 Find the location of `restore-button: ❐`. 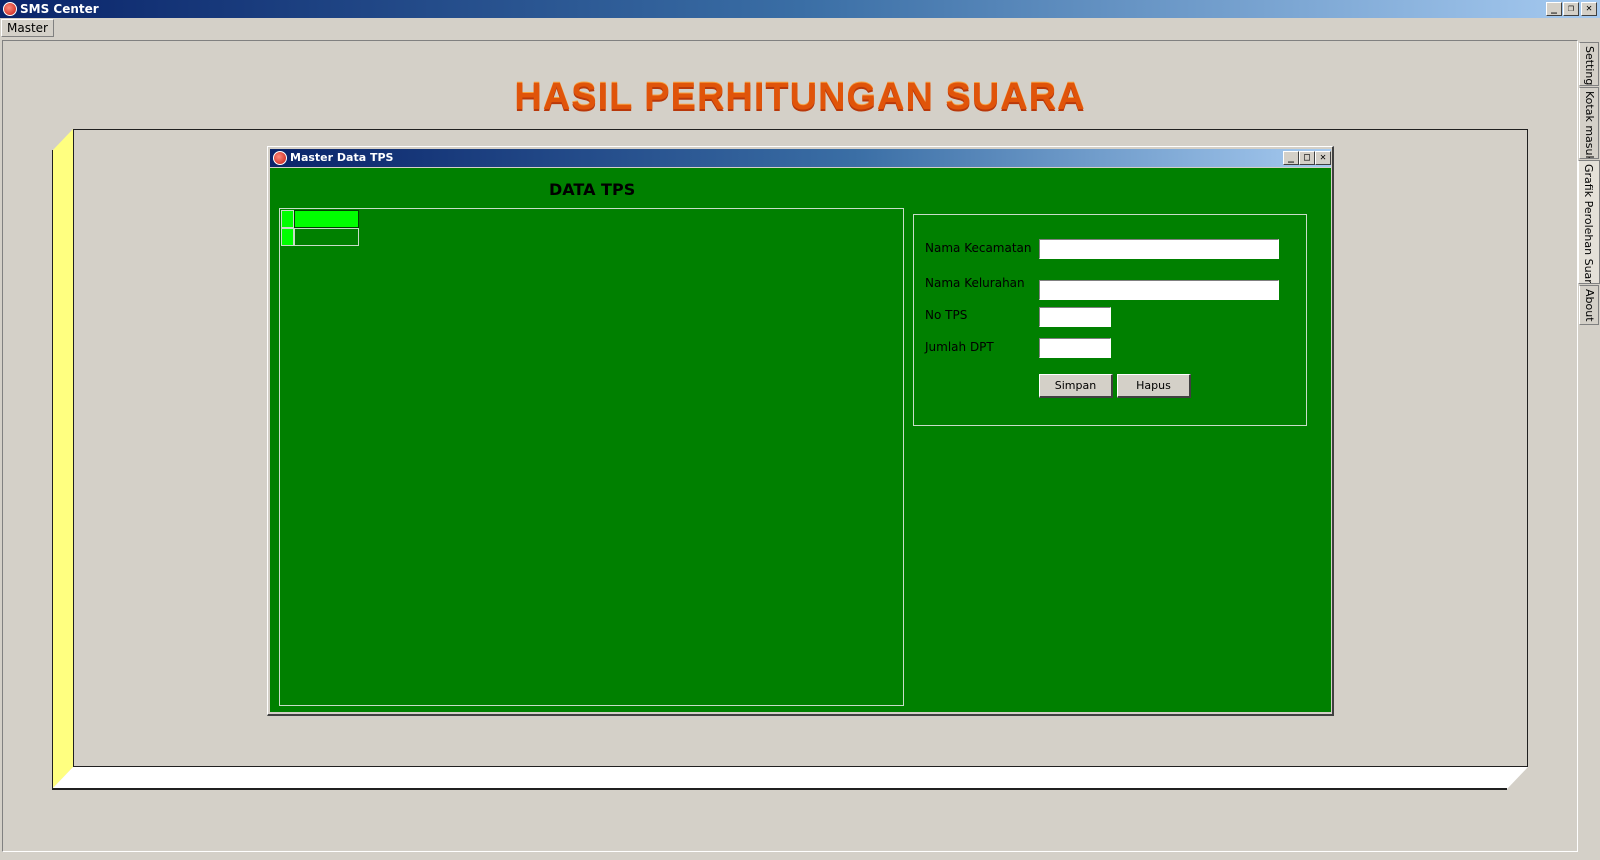

restore-button: ❐ is located at coordinates (1571, 9).